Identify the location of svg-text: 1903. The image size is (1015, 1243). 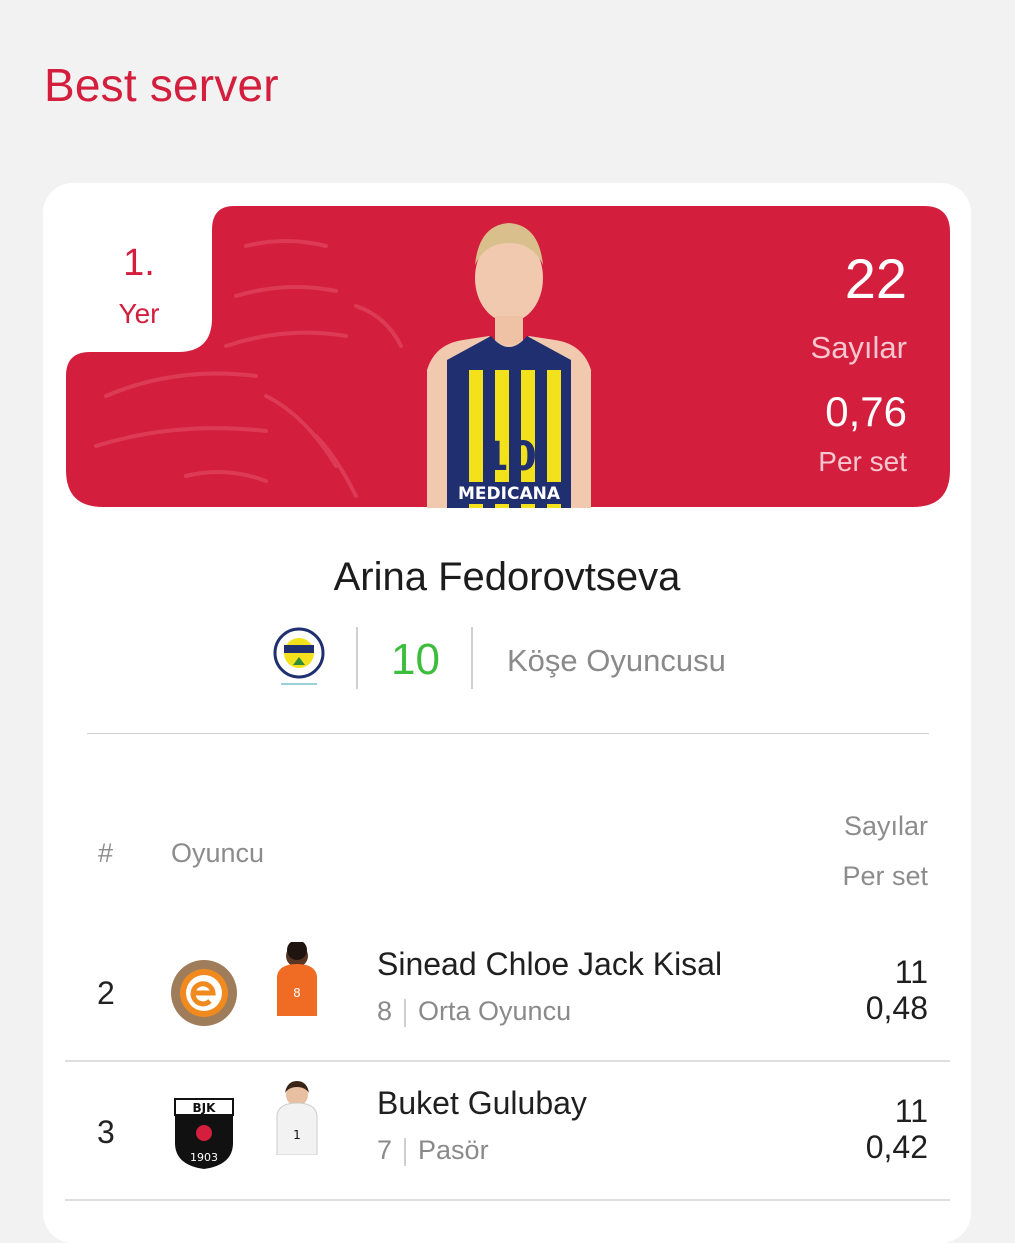
(204, 1157).